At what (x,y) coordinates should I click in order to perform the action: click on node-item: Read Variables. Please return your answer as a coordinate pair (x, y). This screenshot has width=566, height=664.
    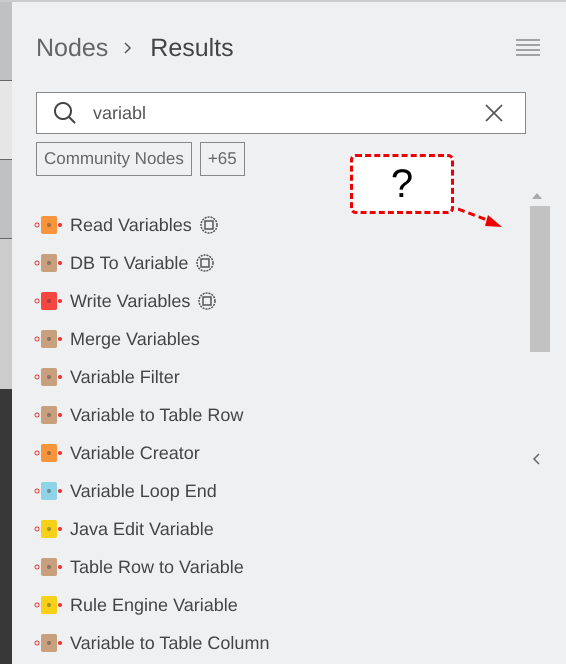
    Looking at the image, I should click on (127, 225).